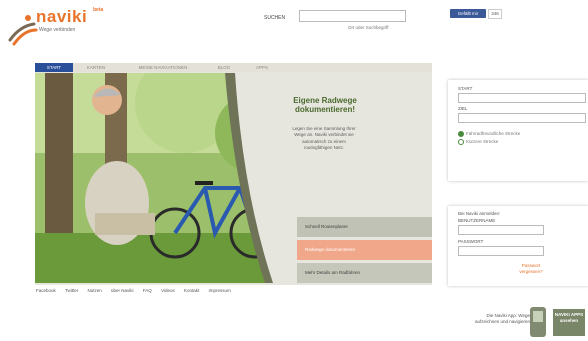 This screenshot has height=341, width=588. I want to click on footer-link-ueber: über Naviki, so click(122, 290).